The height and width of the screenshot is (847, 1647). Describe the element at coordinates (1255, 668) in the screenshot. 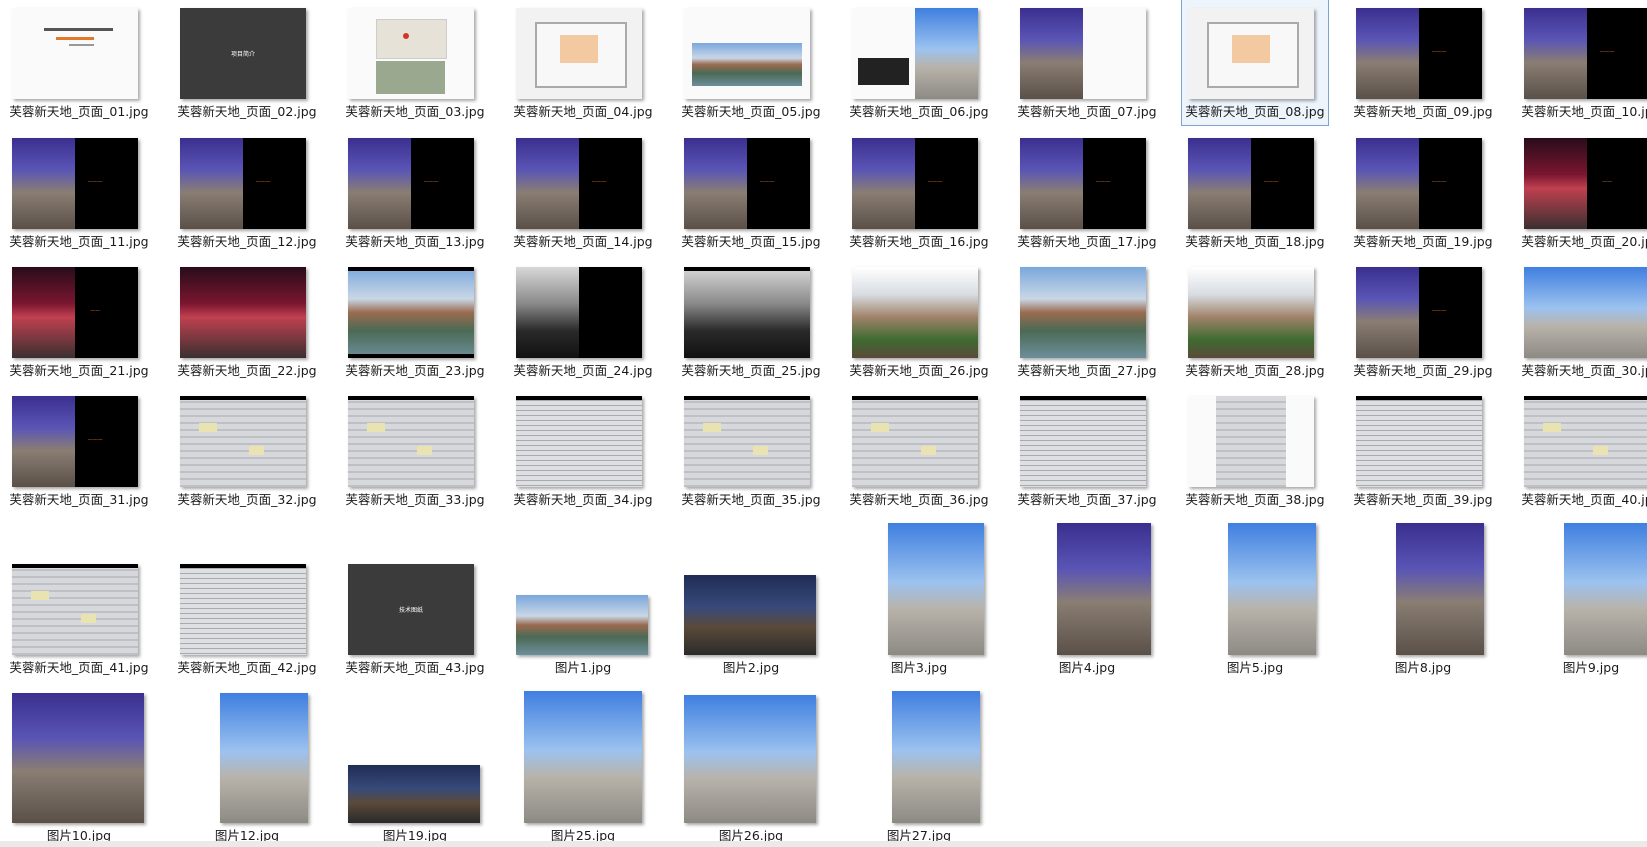

I see `file-name: 图片5.jpg` at that location.